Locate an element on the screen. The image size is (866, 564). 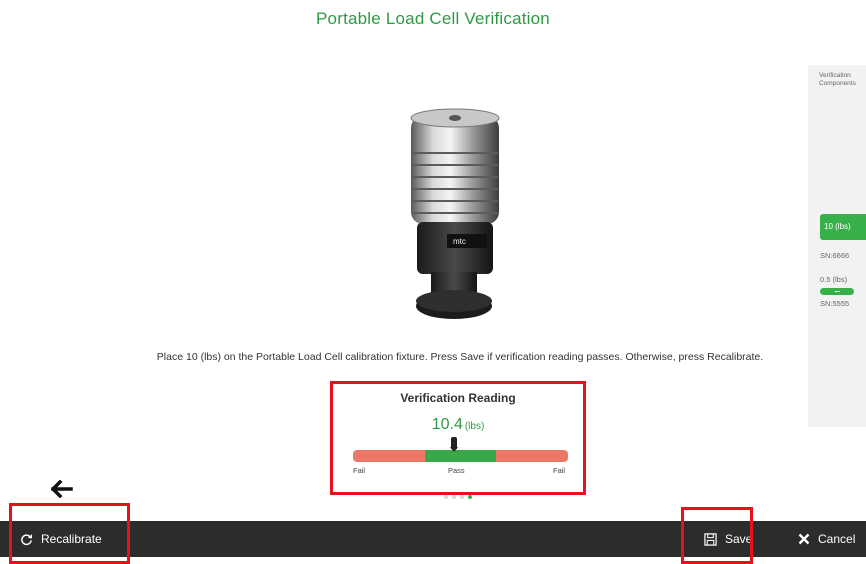
side-panel-header: Verification Components is located at coordinates (837, 79).